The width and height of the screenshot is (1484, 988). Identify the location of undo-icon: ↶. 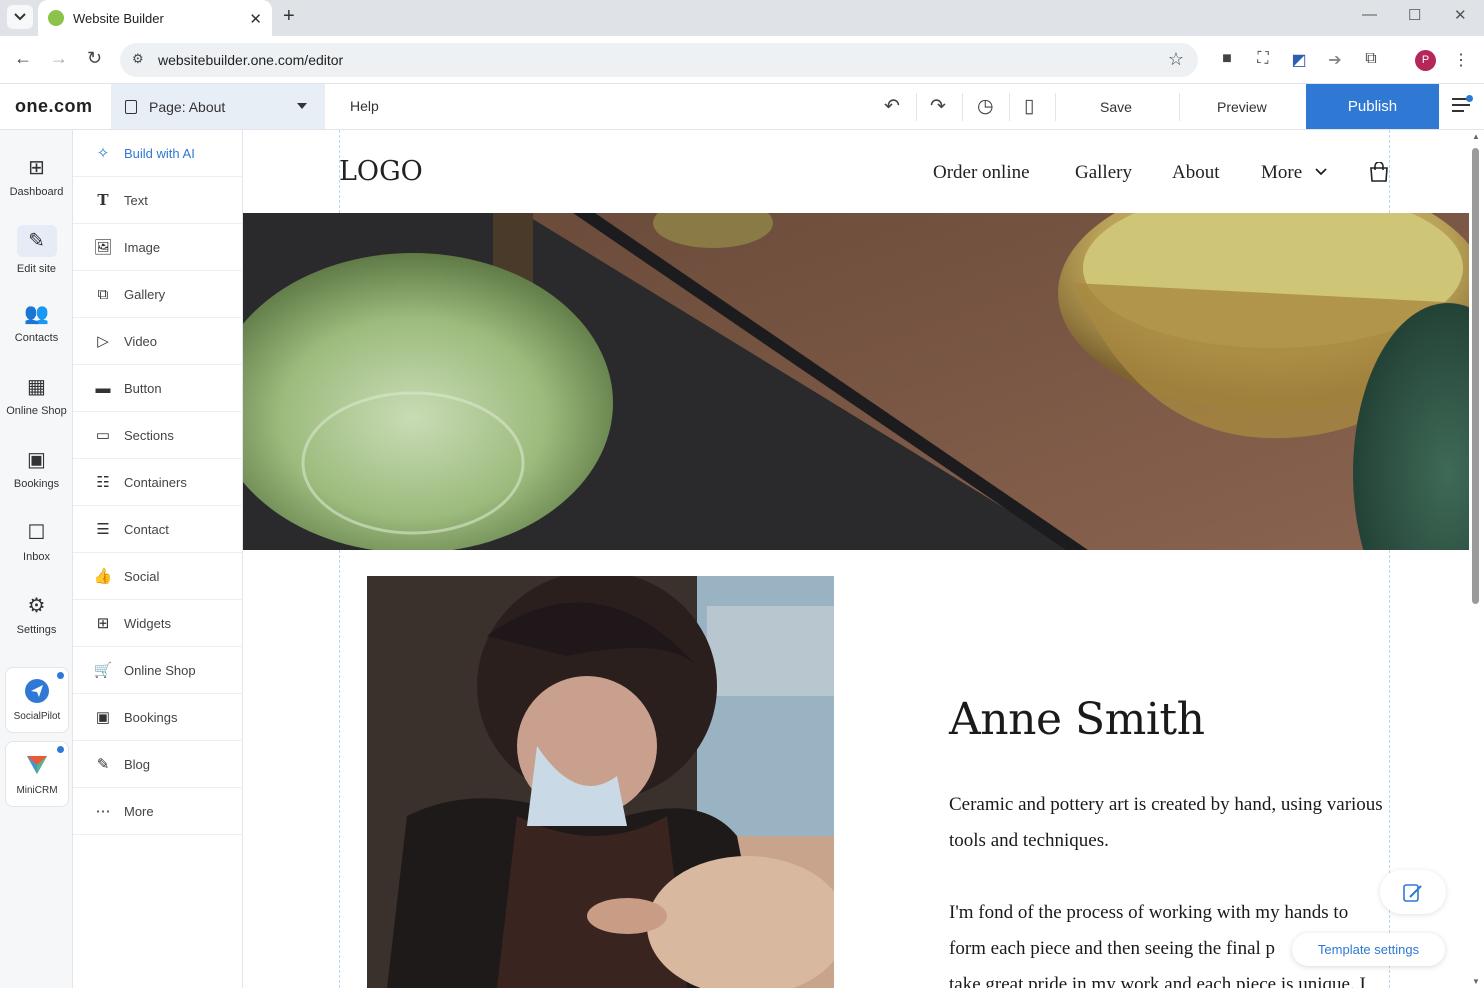
(892, 106).